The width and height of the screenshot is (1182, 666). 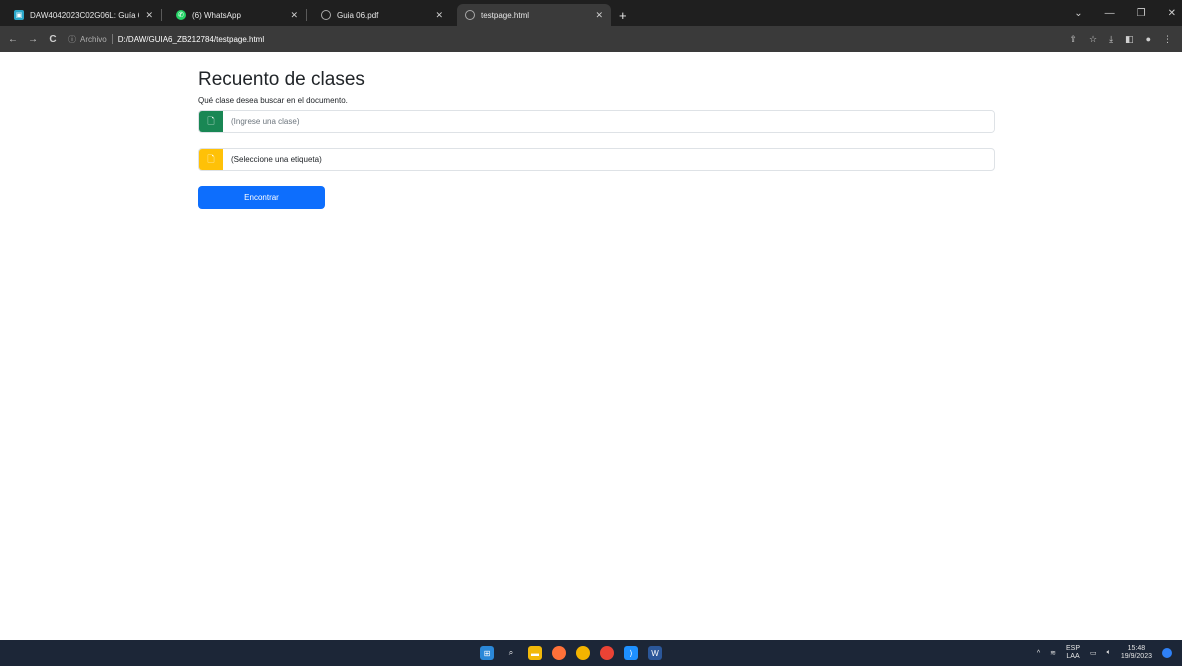 I want to click on chevron-down-icon: ⌄, so click(x=1078, y=13).